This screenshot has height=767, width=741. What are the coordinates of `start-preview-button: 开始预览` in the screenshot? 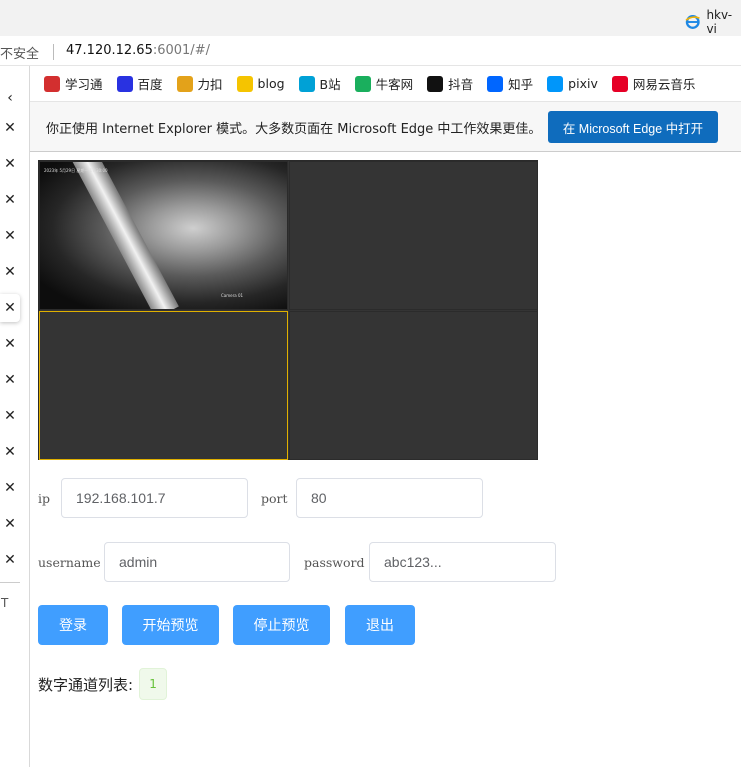 It's located at (170, 625).